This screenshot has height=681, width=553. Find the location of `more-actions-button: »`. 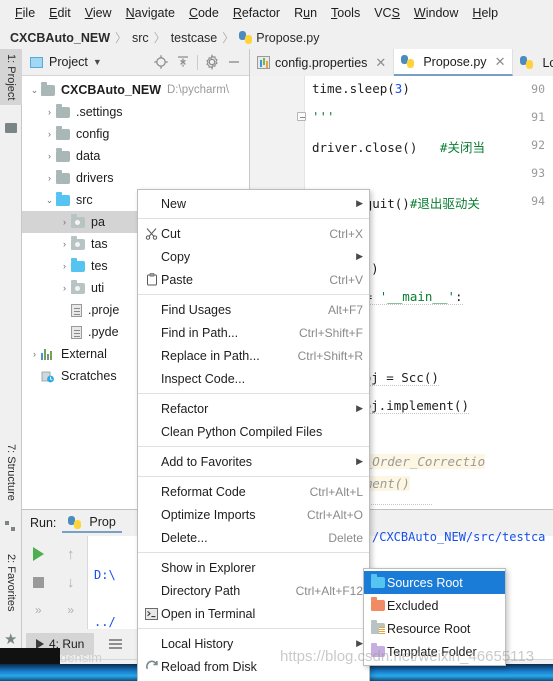

more-actions-button: » is located at coordinates (38, 610).